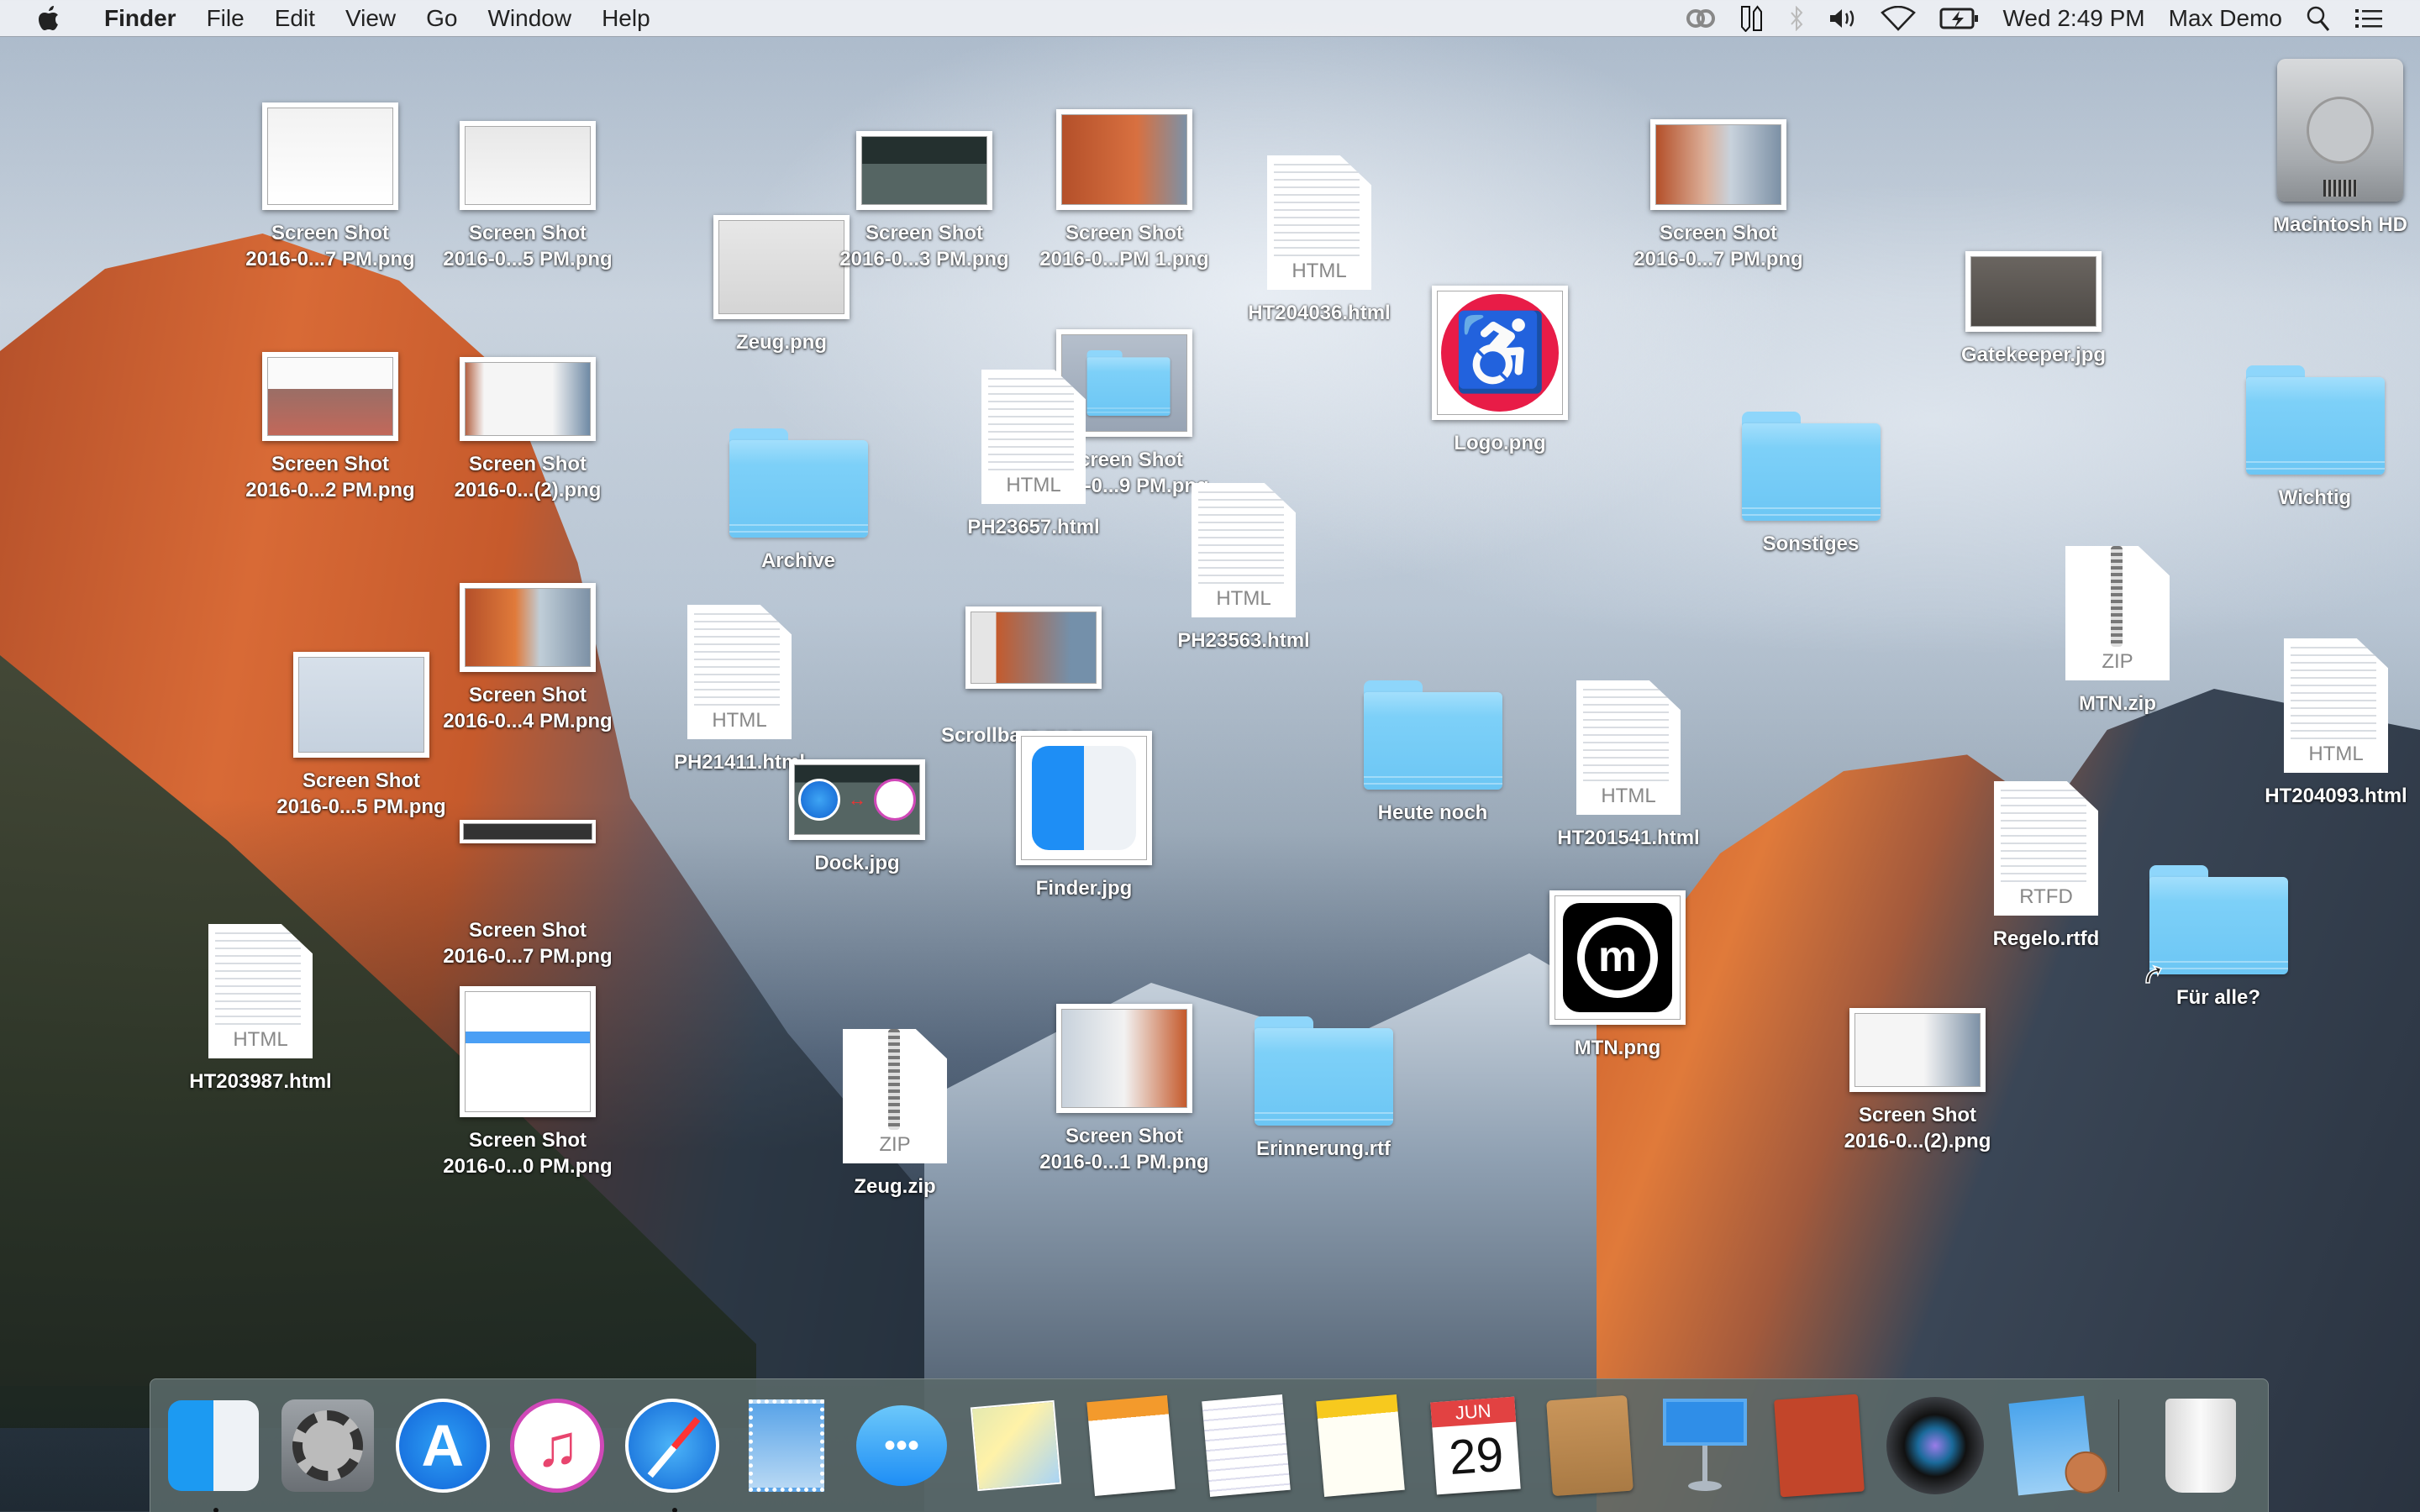  I want to click on desktop-item-html: HTML HT203987.html, so click(261, 1001).